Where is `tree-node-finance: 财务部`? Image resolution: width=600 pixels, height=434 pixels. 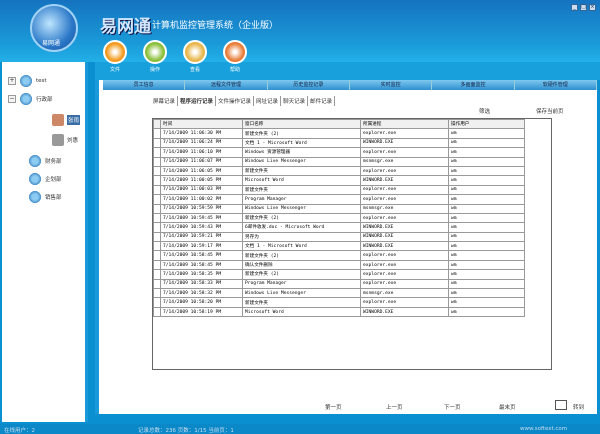 tree-node-finance: 财务部 is located at coordinates (53, 161).